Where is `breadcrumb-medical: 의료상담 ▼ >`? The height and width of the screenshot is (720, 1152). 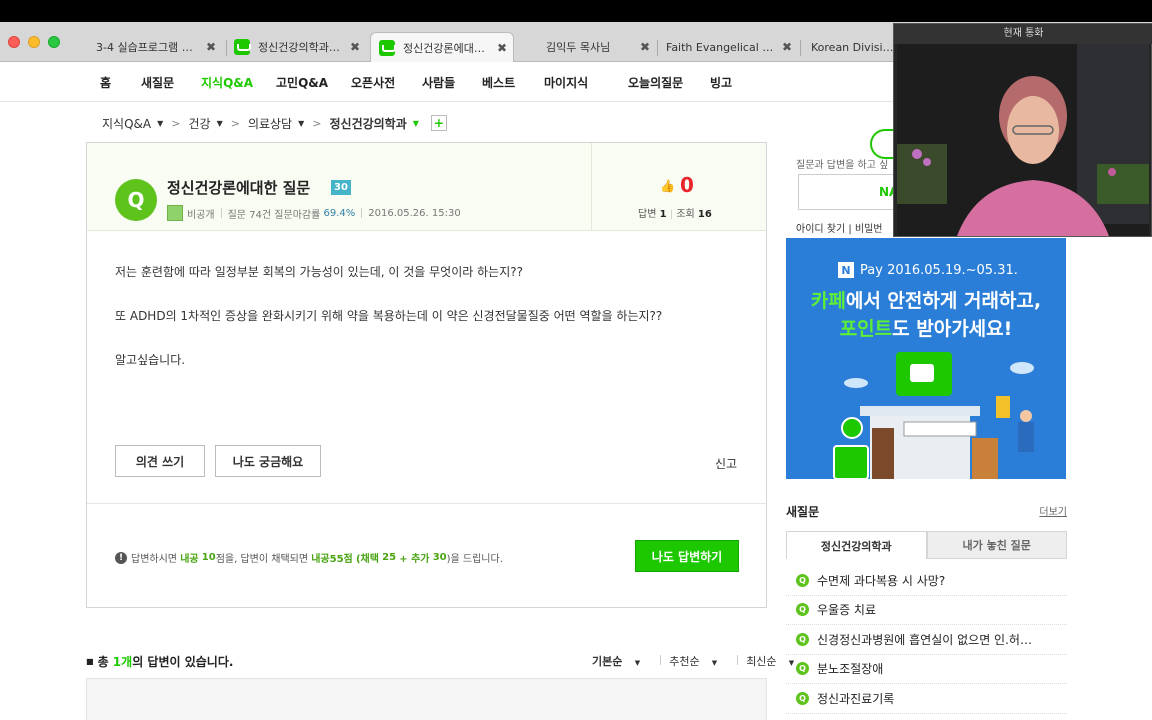
breadcrumb-medical: 의료상담 ▼ > is located at coordinates (285, 123).